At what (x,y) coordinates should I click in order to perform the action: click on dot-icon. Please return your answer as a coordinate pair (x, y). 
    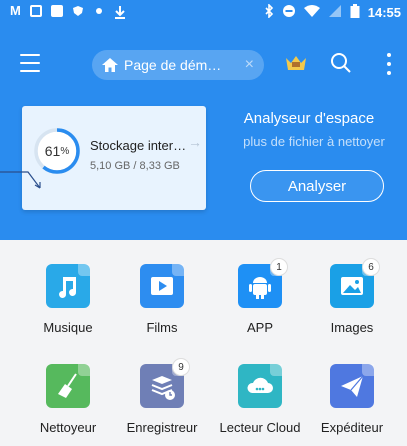
    Looking at the image, I should click on (99, 11).